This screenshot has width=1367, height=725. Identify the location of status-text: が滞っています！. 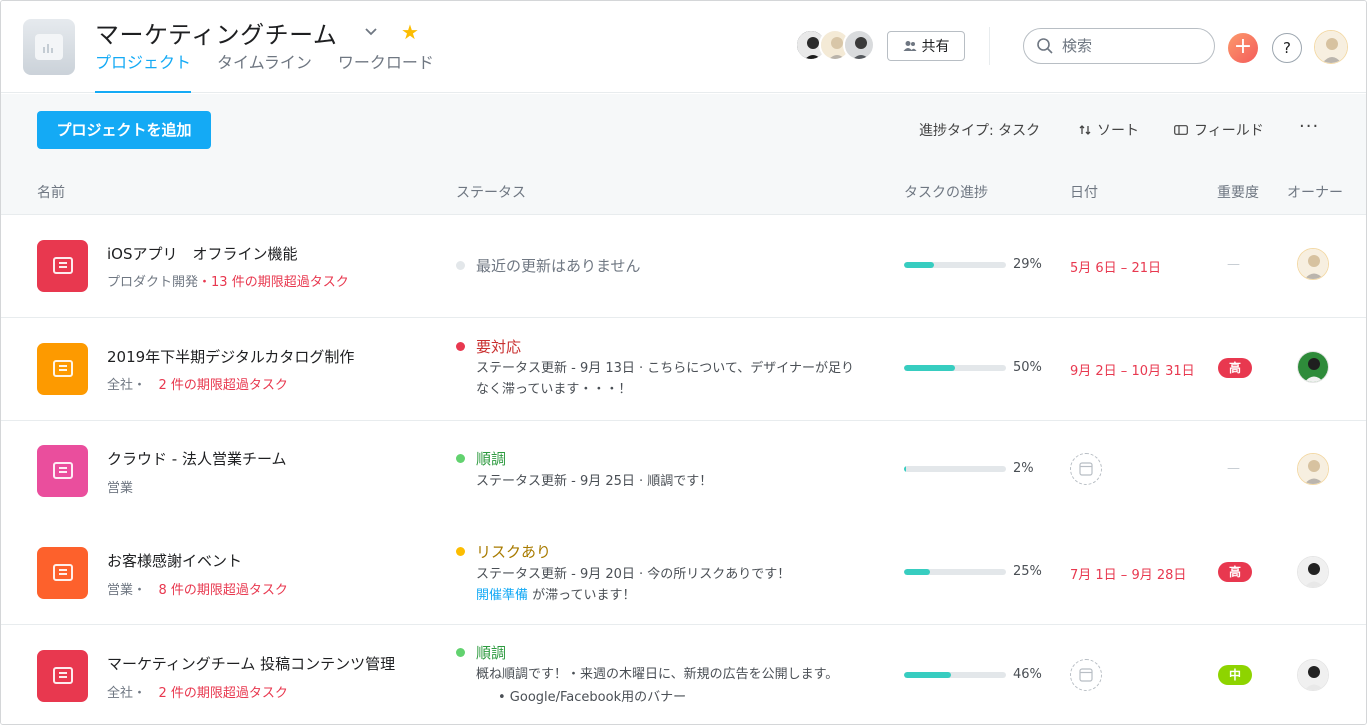
(582, 595).